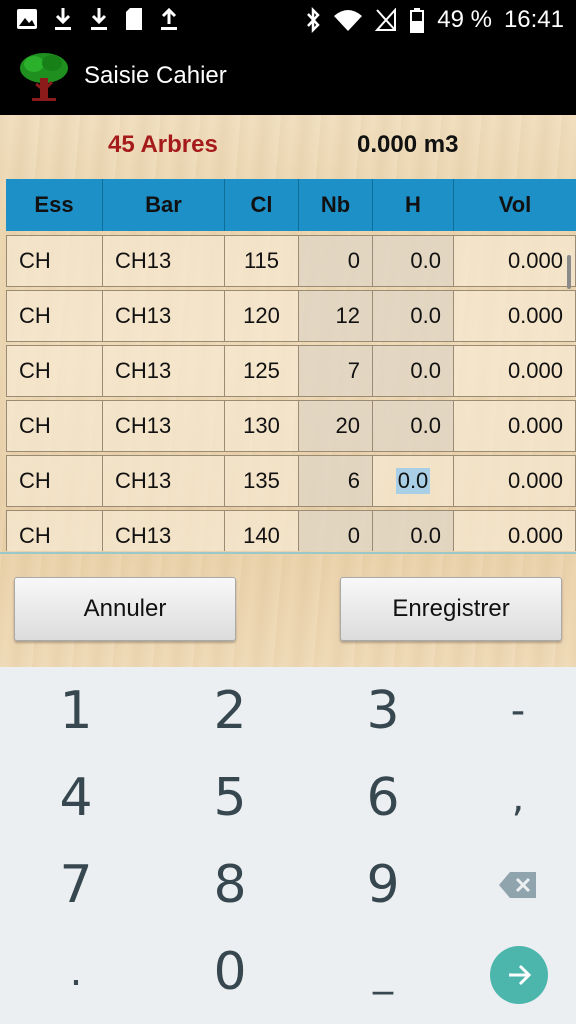 The image size is (576, 1024). Describe the element at coordinates (288, 77) in the screenshot. I see `app-bar: Saisie Cahier` at that location.